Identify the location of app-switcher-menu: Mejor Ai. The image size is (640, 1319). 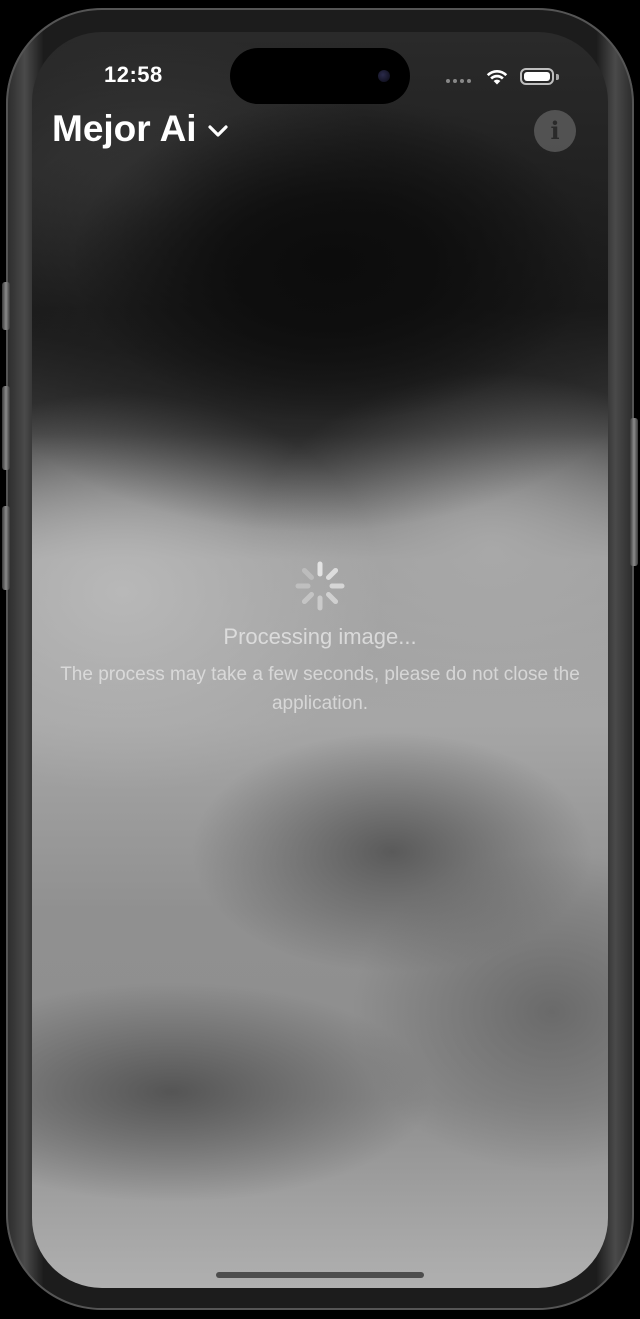
(140, 129).